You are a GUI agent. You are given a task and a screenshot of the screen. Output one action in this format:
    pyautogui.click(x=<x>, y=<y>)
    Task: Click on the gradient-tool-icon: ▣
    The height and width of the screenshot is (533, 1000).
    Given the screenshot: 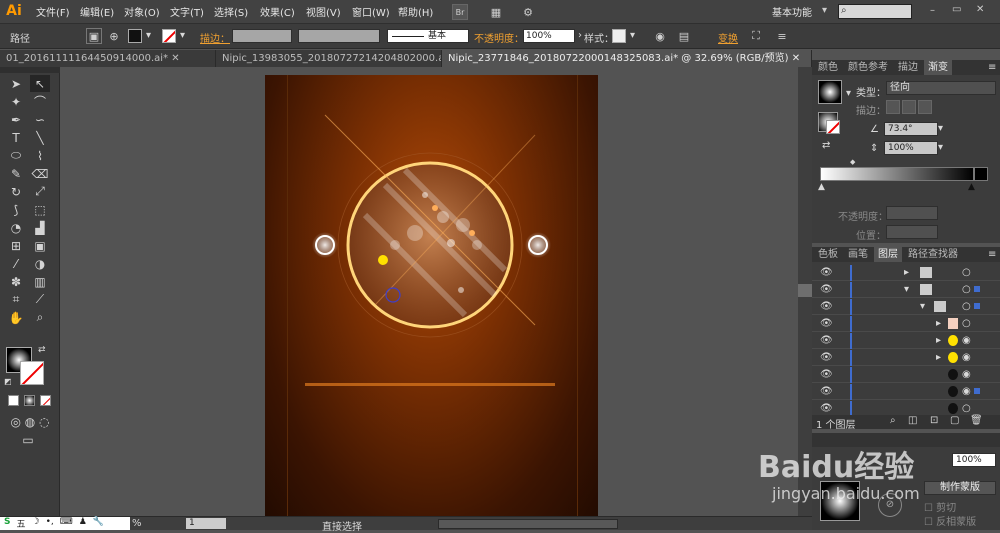 What is the action you would take?
    pyautogui.click(x=40, y=245)
    